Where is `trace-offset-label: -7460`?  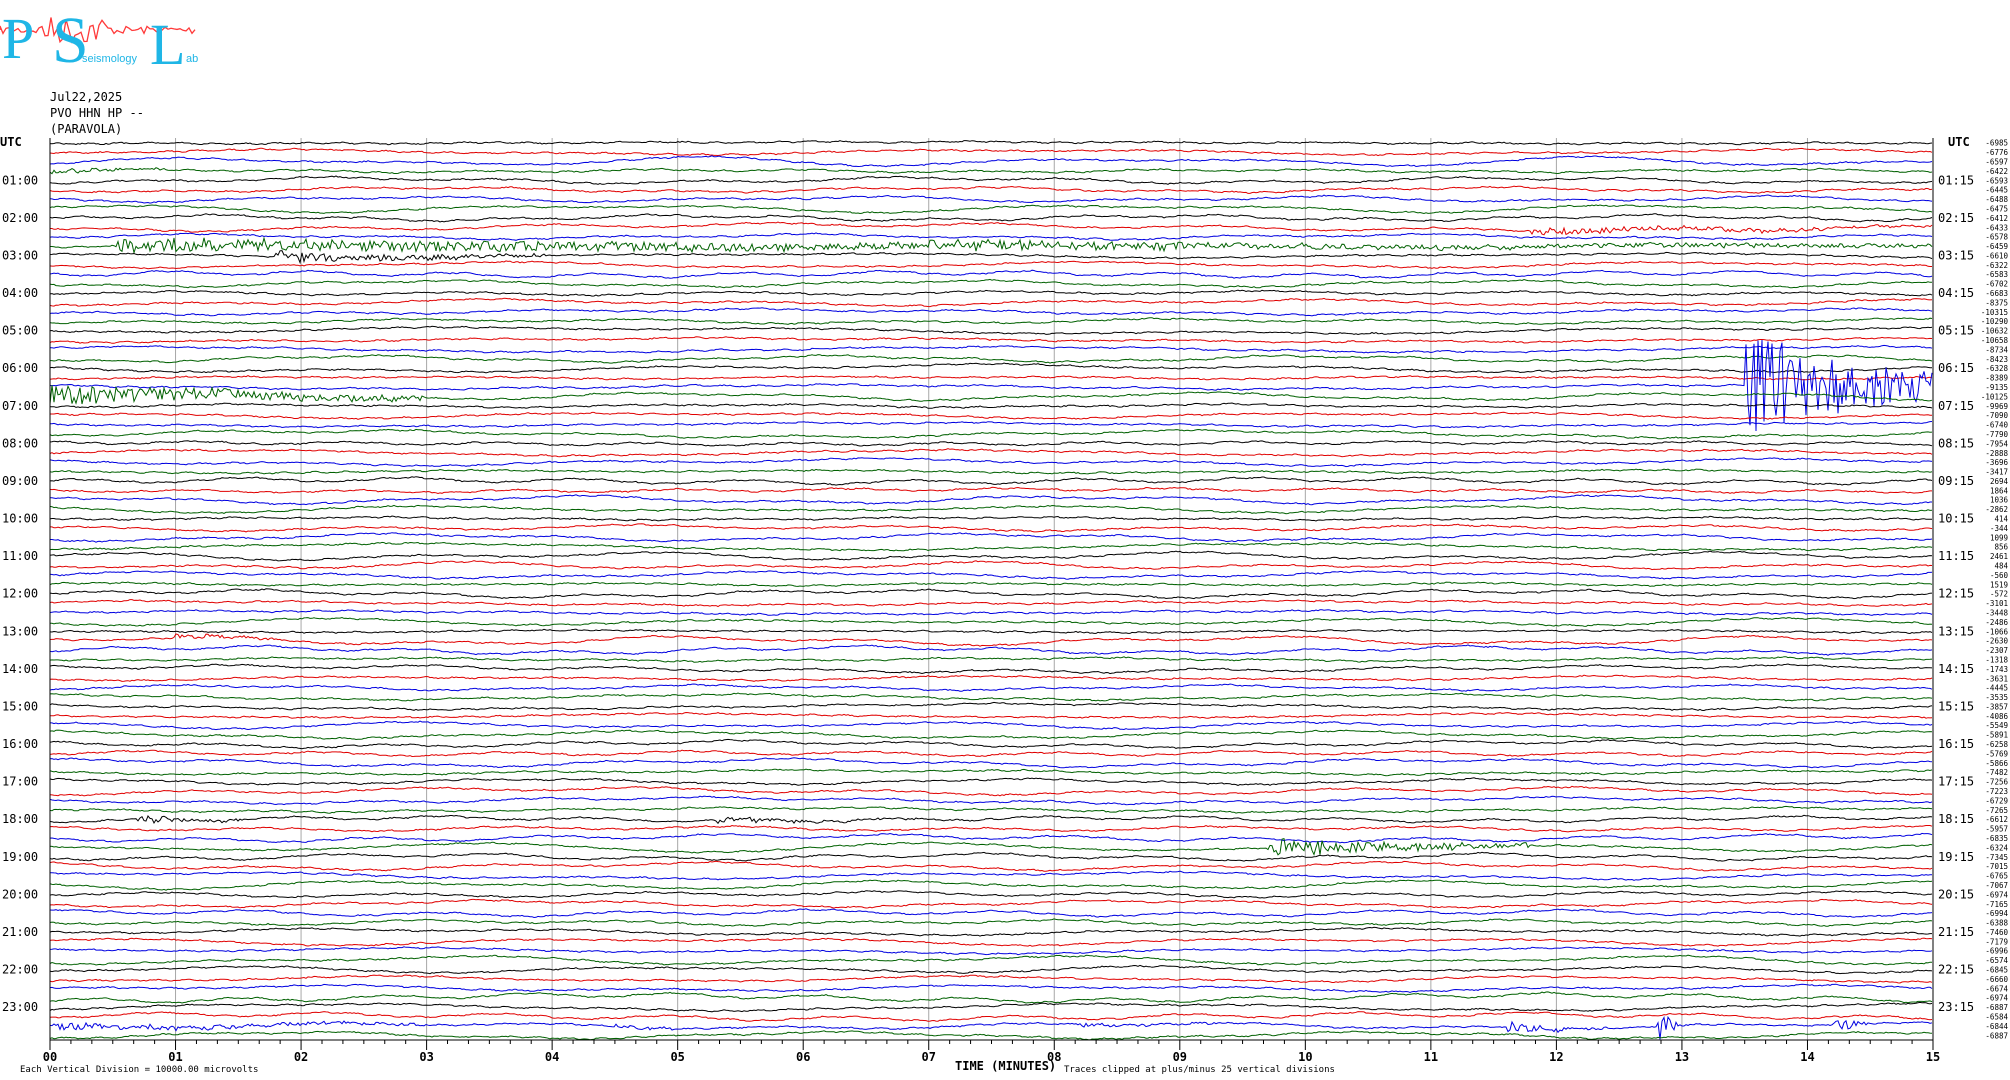 trace-offset-label: -7460 is located at coordinates (1996, 932).